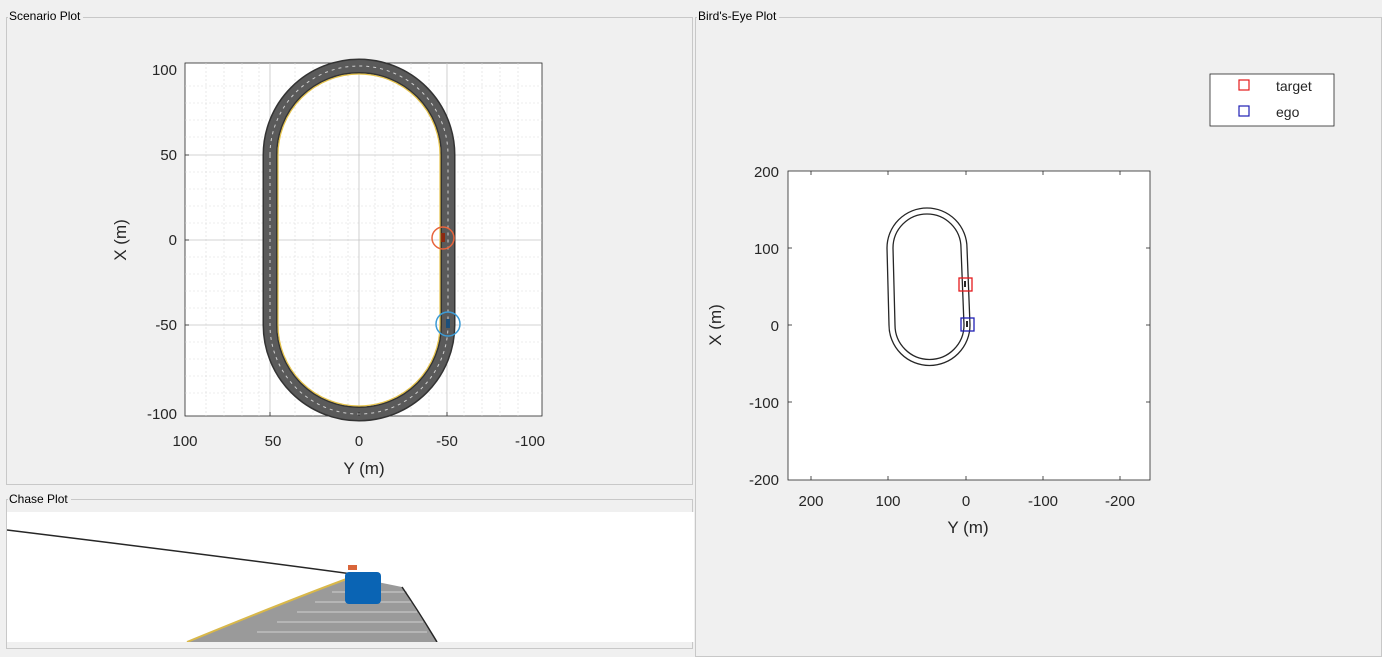 Image resolution: width=1382 pixels, height=657 pixels. What do you see at coordinates (166, 325) in the screenshot?
I see `scenario-ytick-neg50: -50` at bounding box center [166, 325].